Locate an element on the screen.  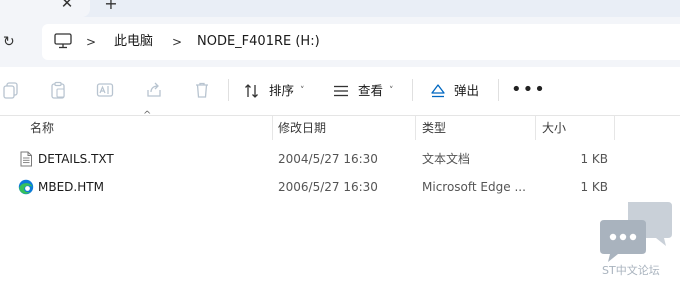
computer-icon is located at coordinates (63, 41).